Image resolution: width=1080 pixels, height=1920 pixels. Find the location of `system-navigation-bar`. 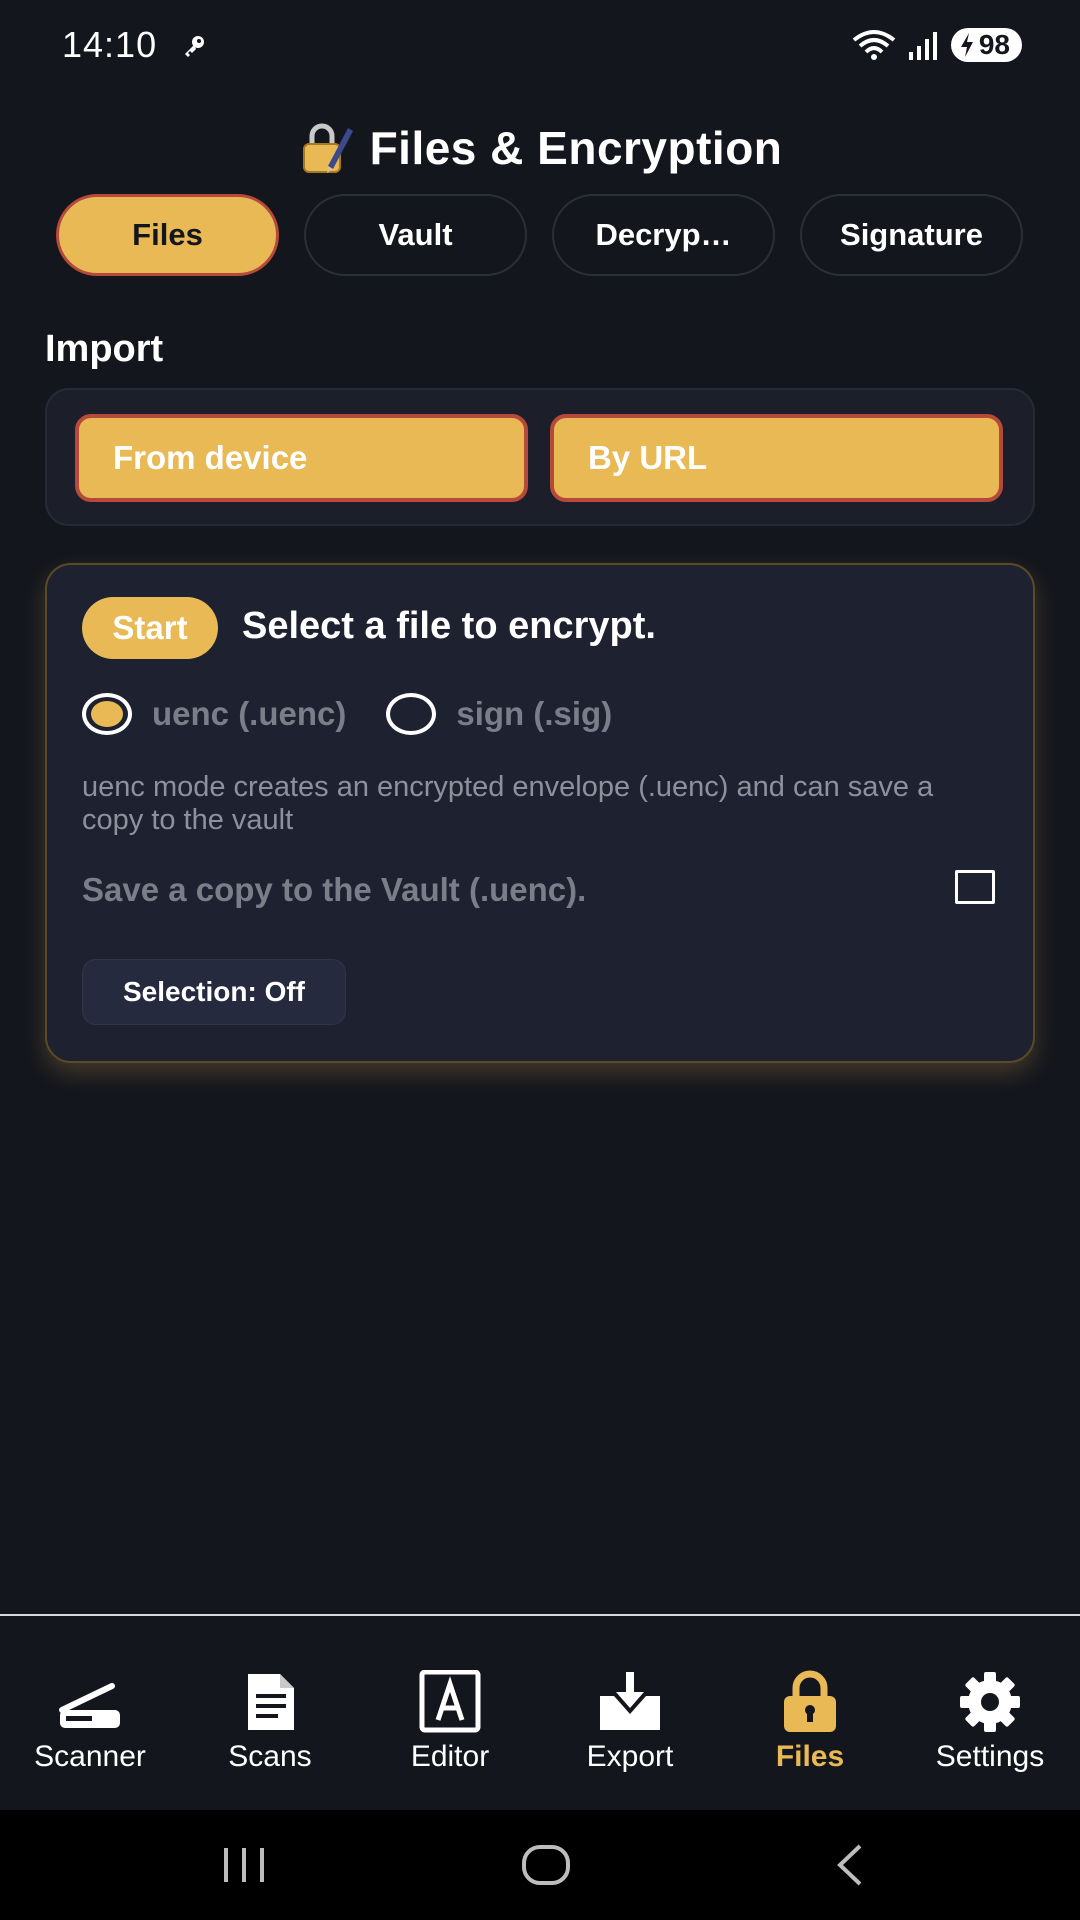

system-navigation-bar is located at coordinates (540, 1865).